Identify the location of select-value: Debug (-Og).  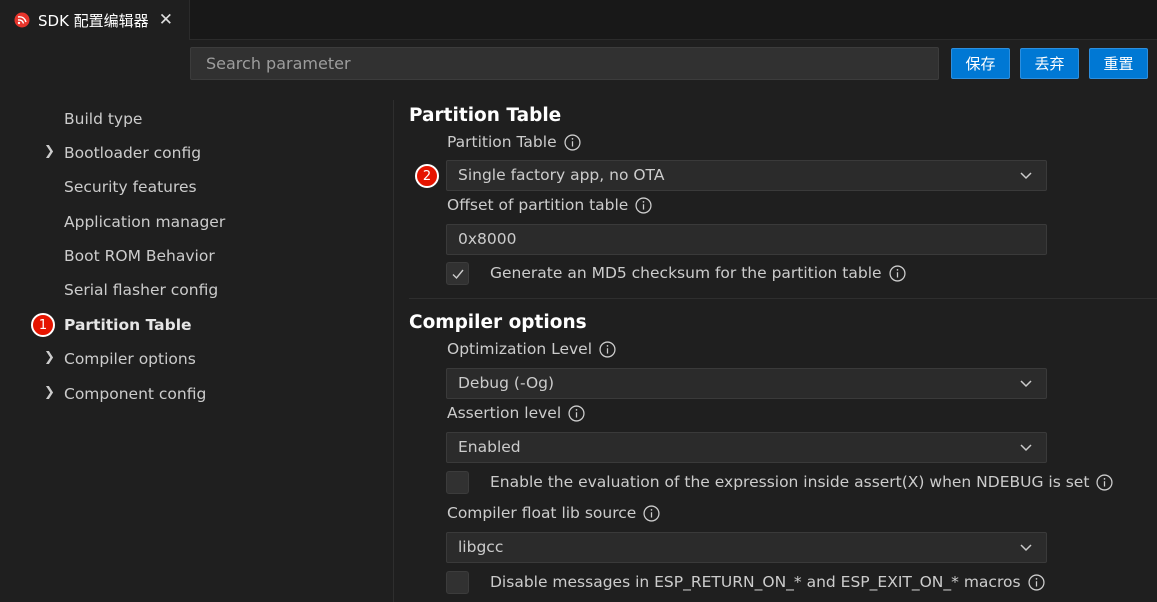
(506, 383).